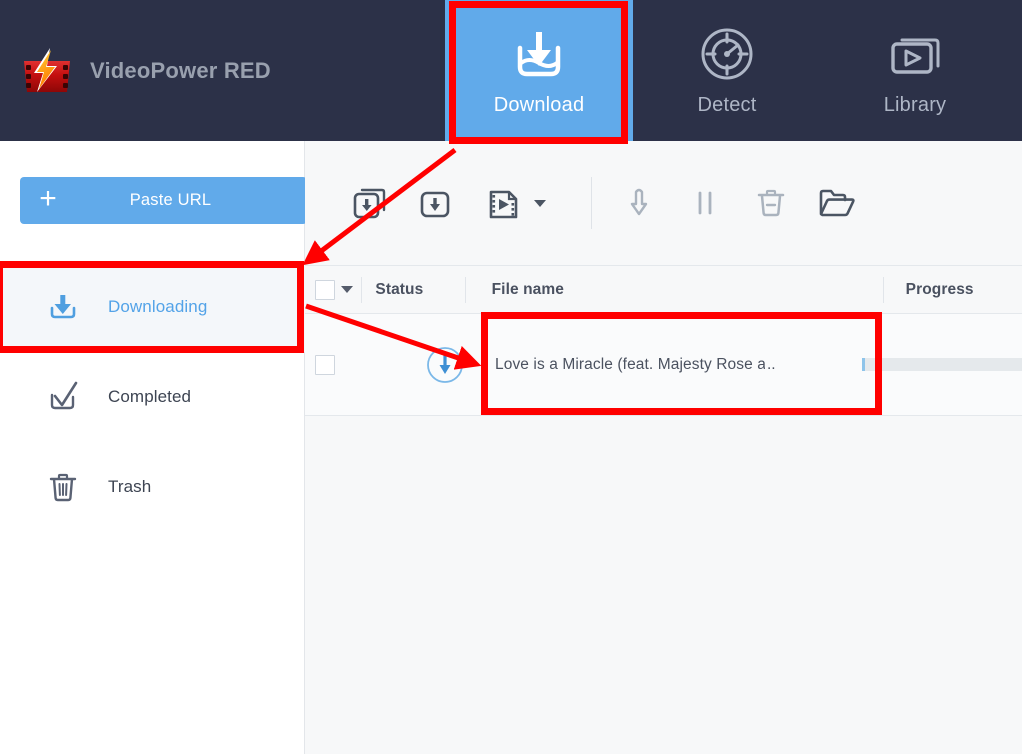 The width and height of the screenshot is (1022, 754). I want to click on tab-detect: Detect, so click(727, 70).